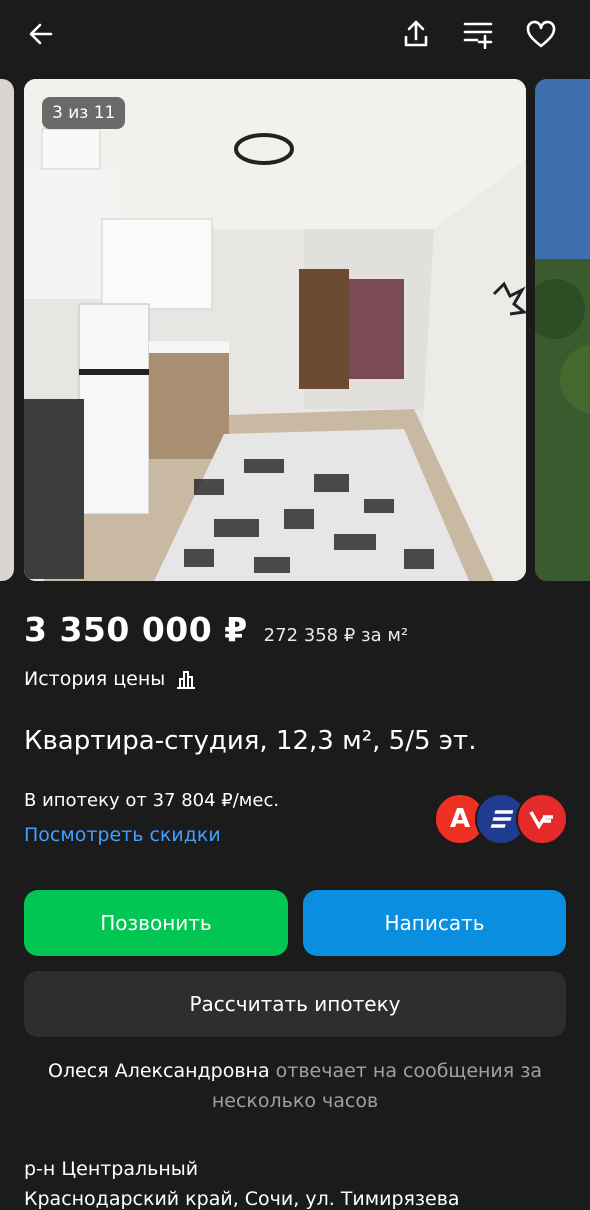 Image resolution: width=590 pixels, height=1210 pixels. Describe the element at coordinates (136, 629) in the screenshot. I see `price: 3 350 000 ₽` at that location.